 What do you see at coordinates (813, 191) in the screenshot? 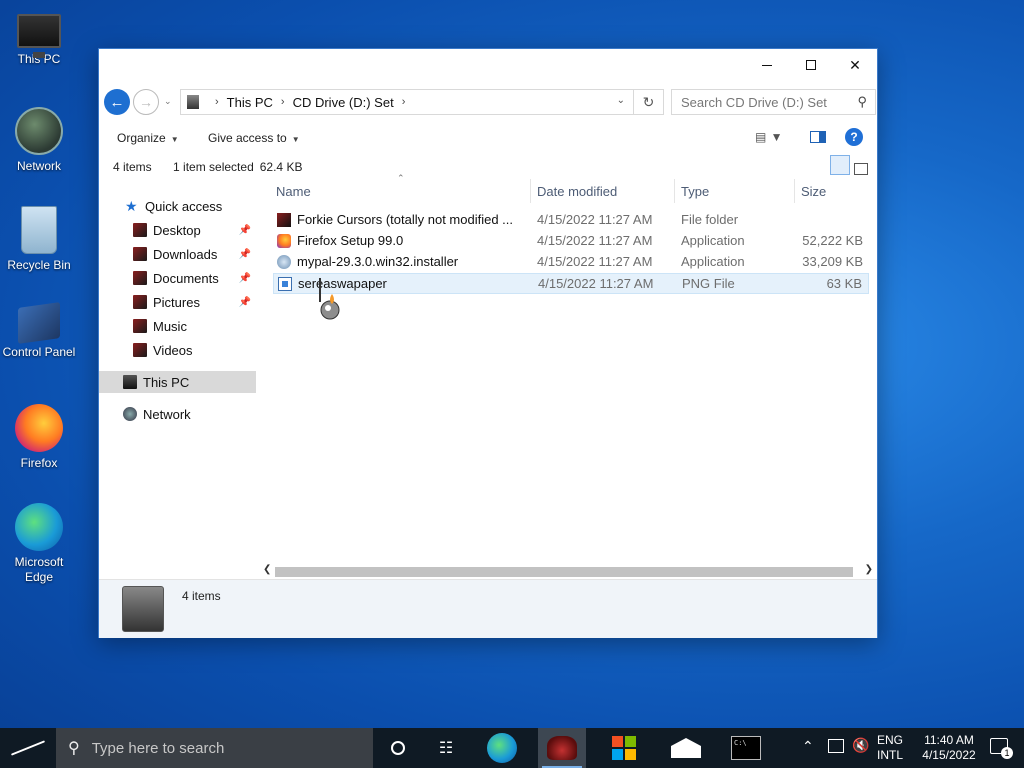
I see `column-header-size: Size` at bounding box center [813, 191].